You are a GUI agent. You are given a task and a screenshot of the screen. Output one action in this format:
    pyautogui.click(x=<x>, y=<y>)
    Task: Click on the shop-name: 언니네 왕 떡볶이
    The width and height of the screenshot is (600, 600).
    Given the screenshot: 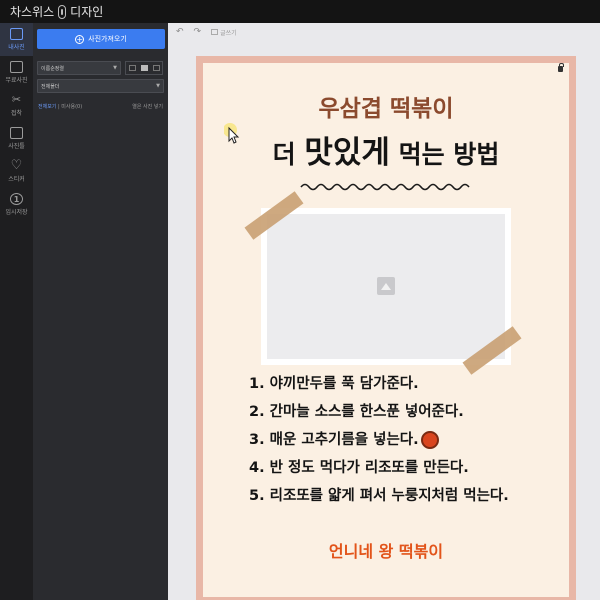 What is the action you would take?
    pyautogui.click(x=386, y=550)
    